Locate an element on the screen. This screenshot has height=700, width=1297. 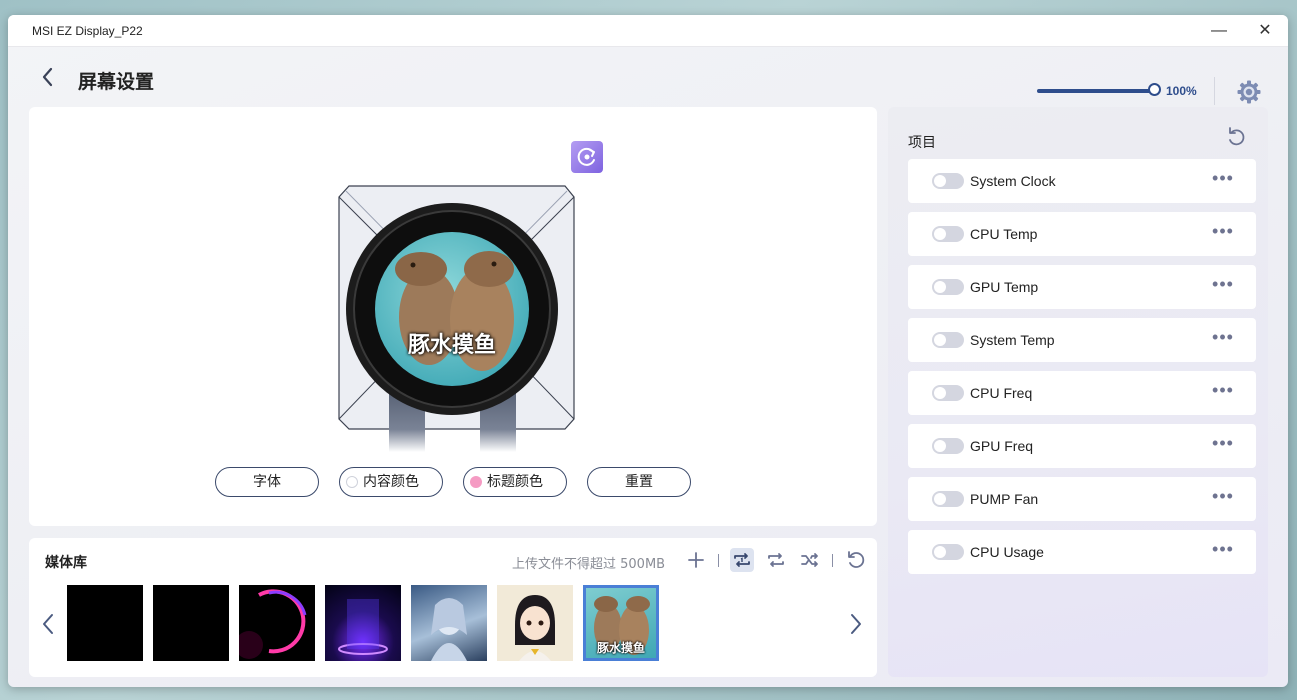
title-color-swatch is located at coordinates (476, 482).